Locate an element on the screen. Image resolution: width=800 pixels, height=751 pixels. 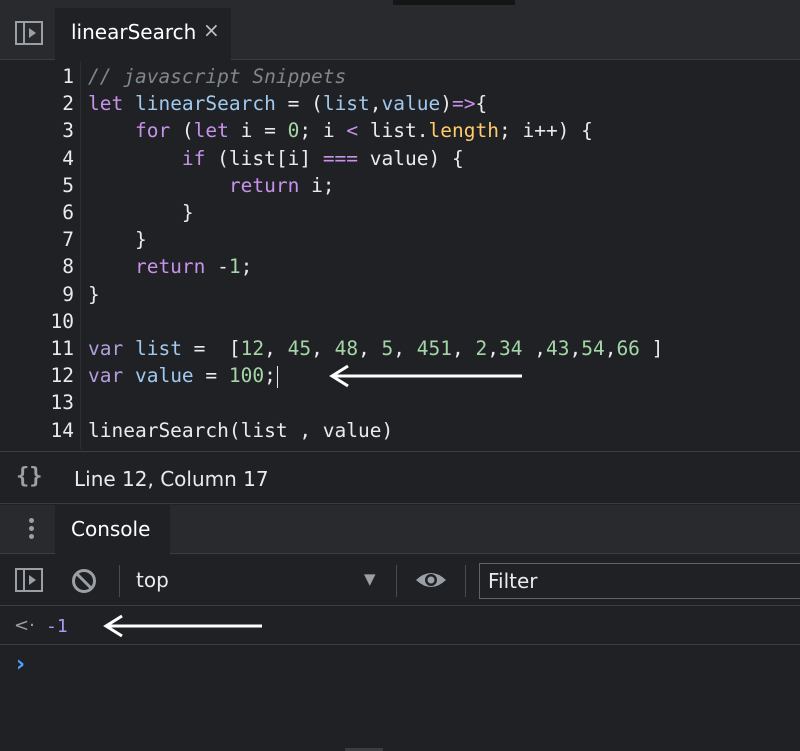
code-line: 7 } is located at coordinates (400, 239).